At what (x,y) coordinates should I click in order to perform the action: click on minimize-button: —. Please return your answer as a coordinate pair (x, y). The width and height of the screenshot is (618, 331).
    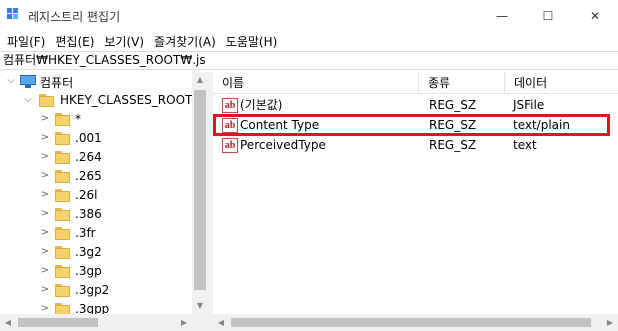
    Looking at the image, I should click on (502, 15).